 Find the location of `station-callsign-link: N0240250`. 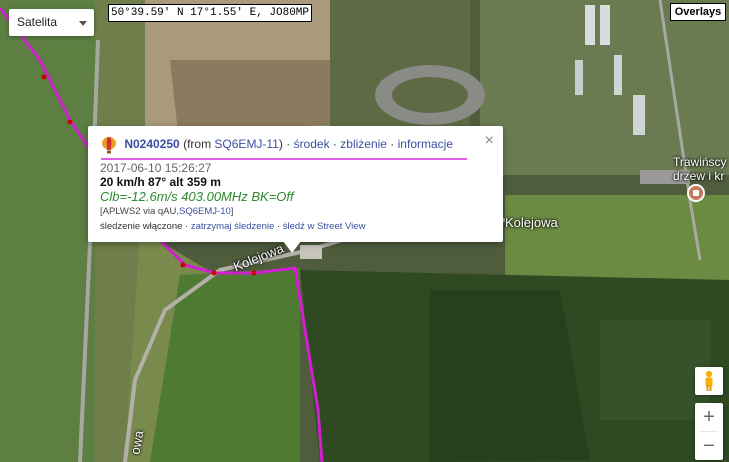

station-callsign-link: N0240250 is located at coordinates (151, 144).